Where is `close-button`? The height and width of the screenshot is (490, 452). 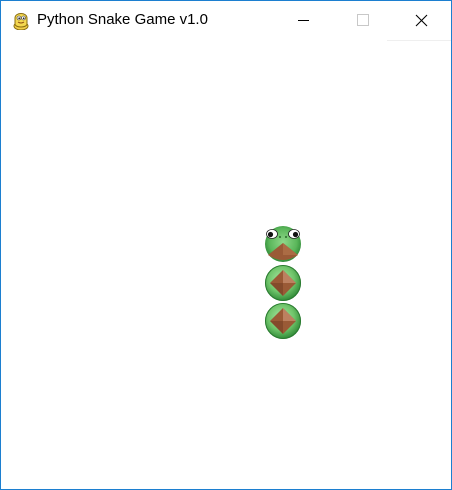 close-button is located at coordinates (421, 20).